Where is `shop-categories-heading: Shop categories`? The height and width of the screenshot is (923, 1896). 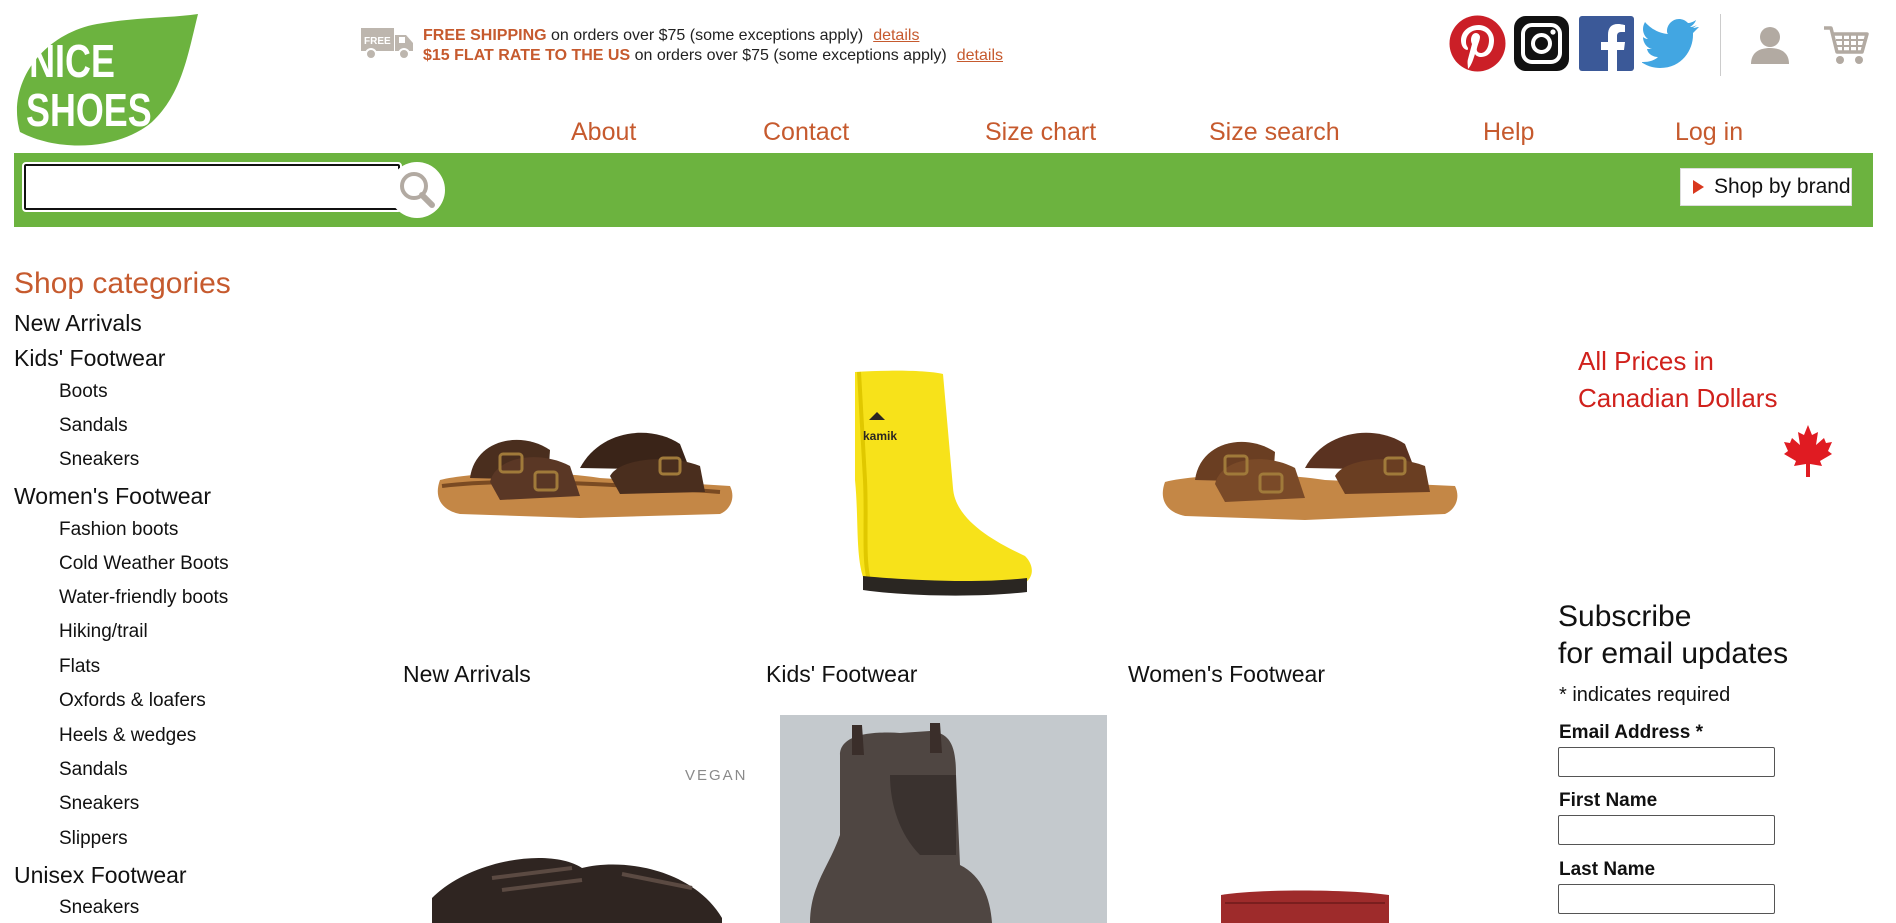 shop-categories-heading: Shop categories is located at coordinates (122, 283).